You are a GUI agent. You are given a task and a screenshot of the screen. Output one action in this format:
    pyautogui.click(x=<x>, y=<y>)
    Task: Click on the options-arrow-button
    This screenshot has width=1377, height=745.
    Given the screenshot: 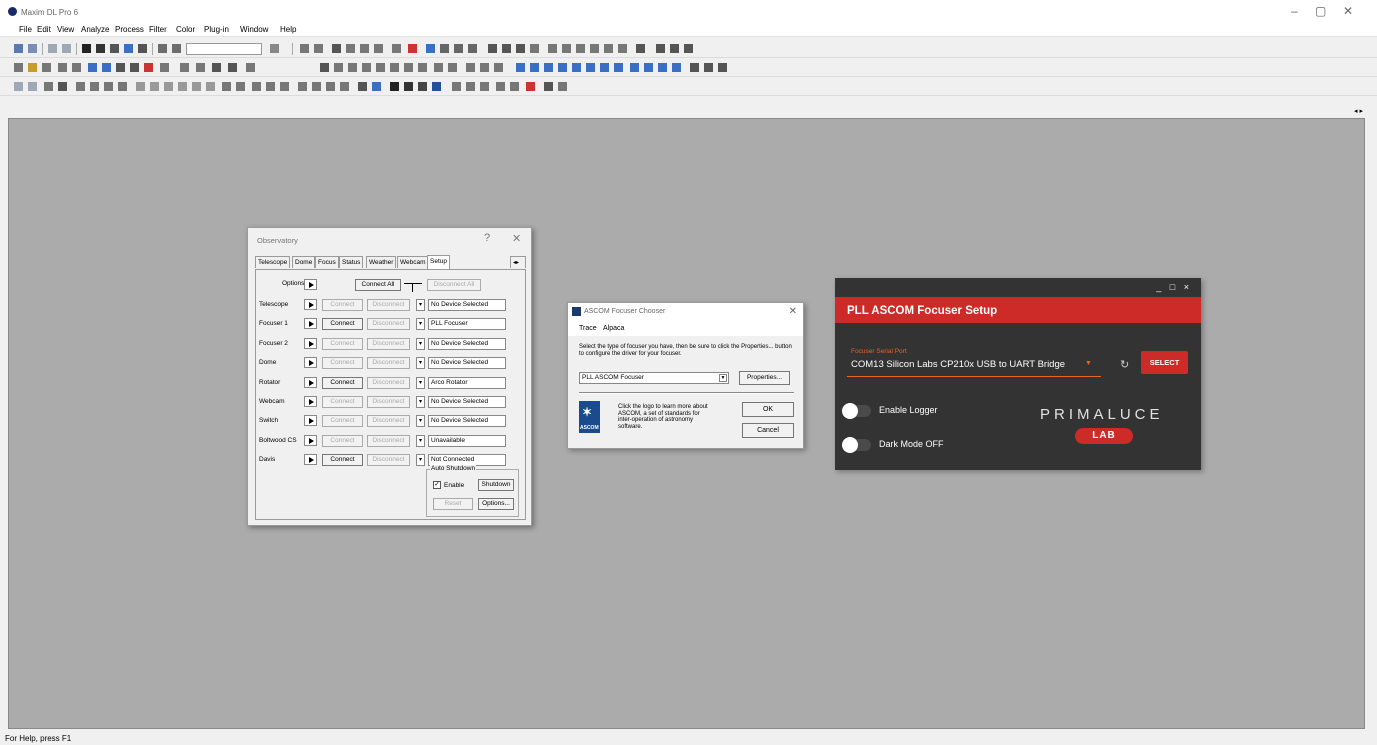 What is the action you would take?
    pyautogui.click(x=310, y=284)
    